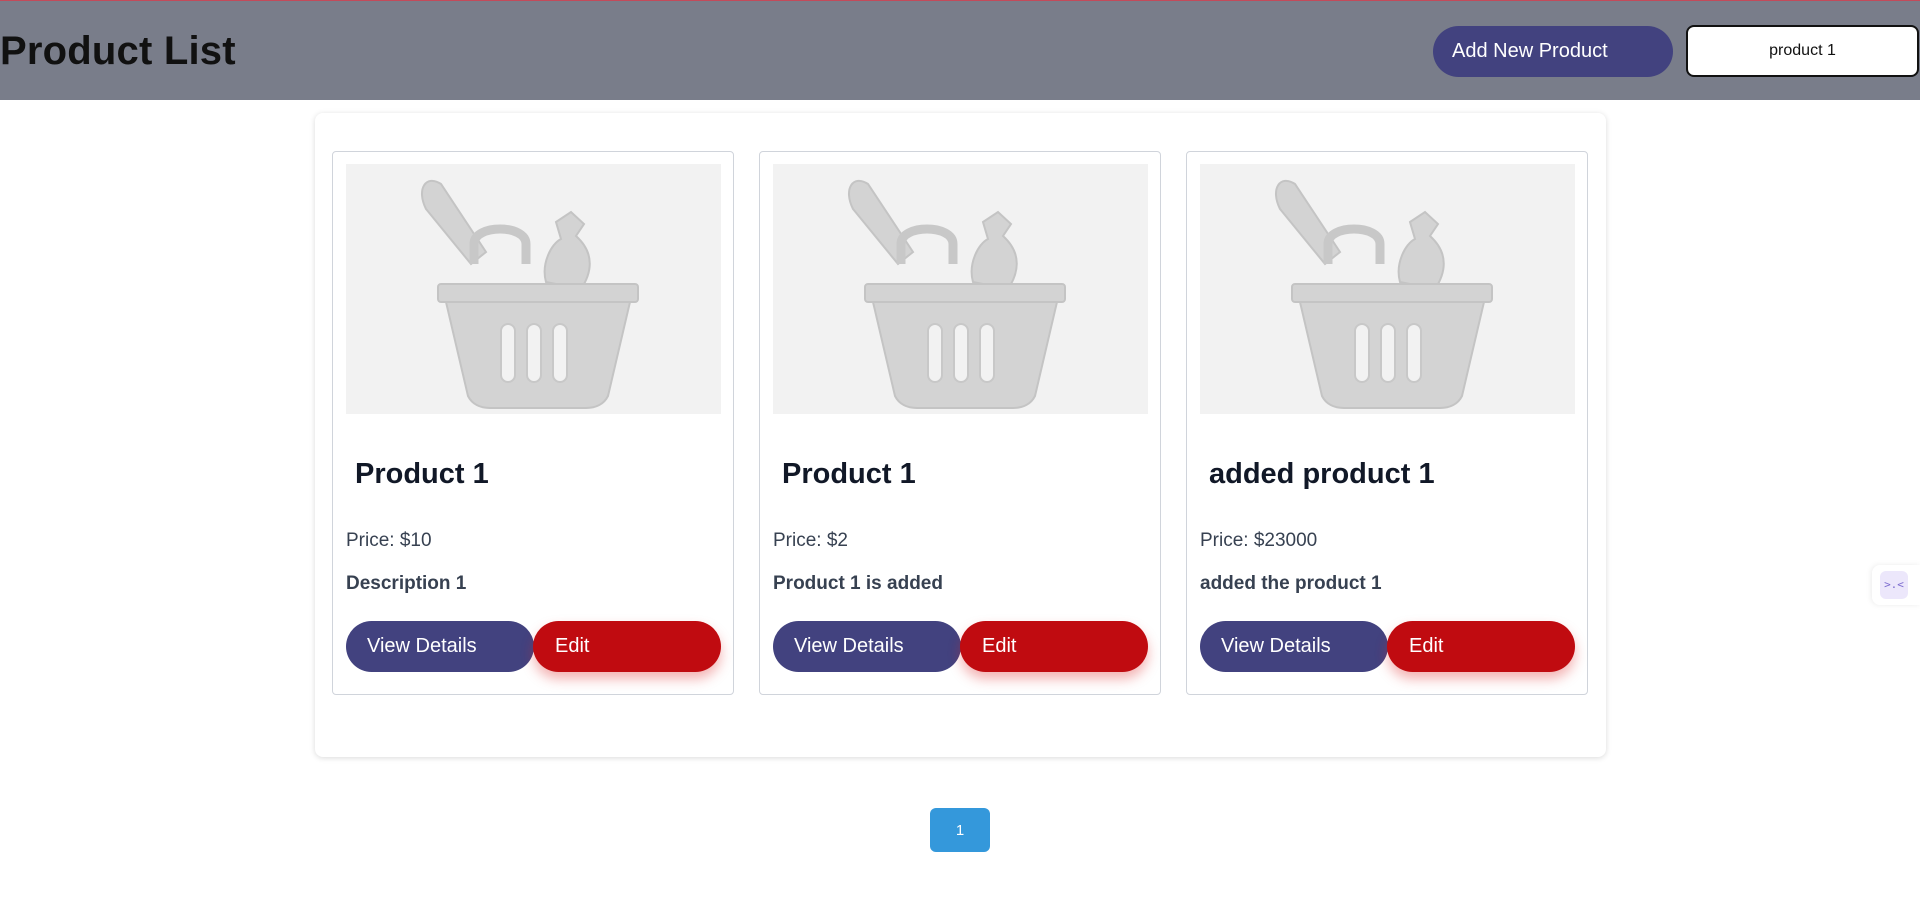 The height and width of the screenshot is (902, 1920). What do you see at coordinates (1322, 474) in the screenshot?
I see `product-name: added product 1` at bounding box center [1322, 474].